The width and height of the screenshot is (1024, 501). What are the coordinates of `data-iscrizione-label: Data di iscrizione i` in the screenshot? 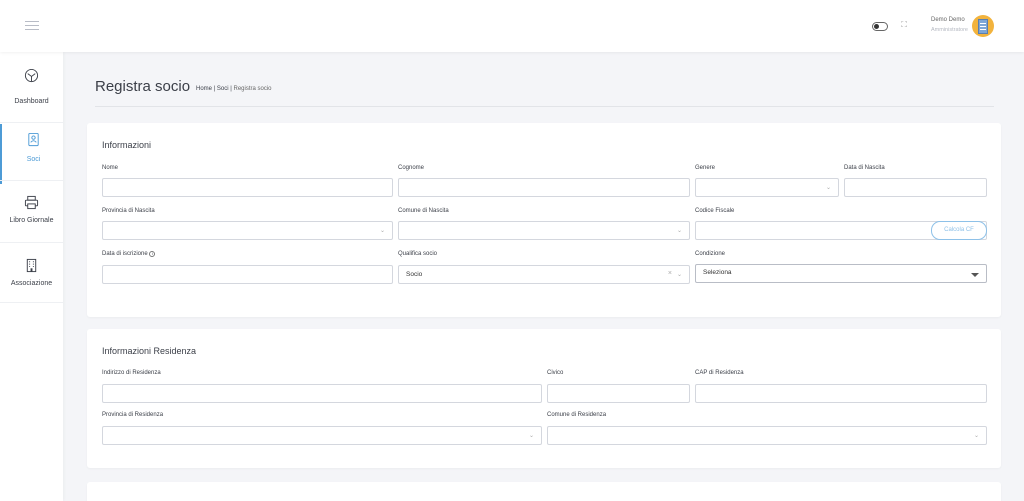 It's located at (129, 254).